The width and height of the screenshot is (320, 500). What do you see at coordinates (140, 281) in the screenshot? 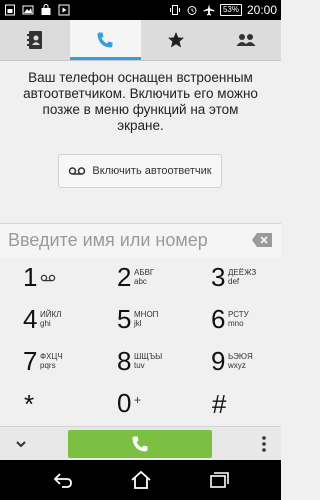
I see `dial-key-latin-letters: abc` at bounding box center [140, 281].